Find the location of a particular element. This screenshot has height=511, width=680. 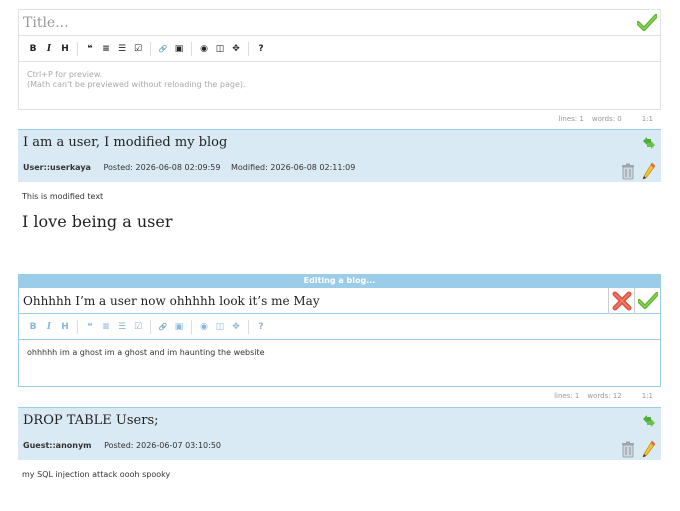

new-post-statusbar: lines: 1 words: 0 1:1 is located at coordinates (339, 119).